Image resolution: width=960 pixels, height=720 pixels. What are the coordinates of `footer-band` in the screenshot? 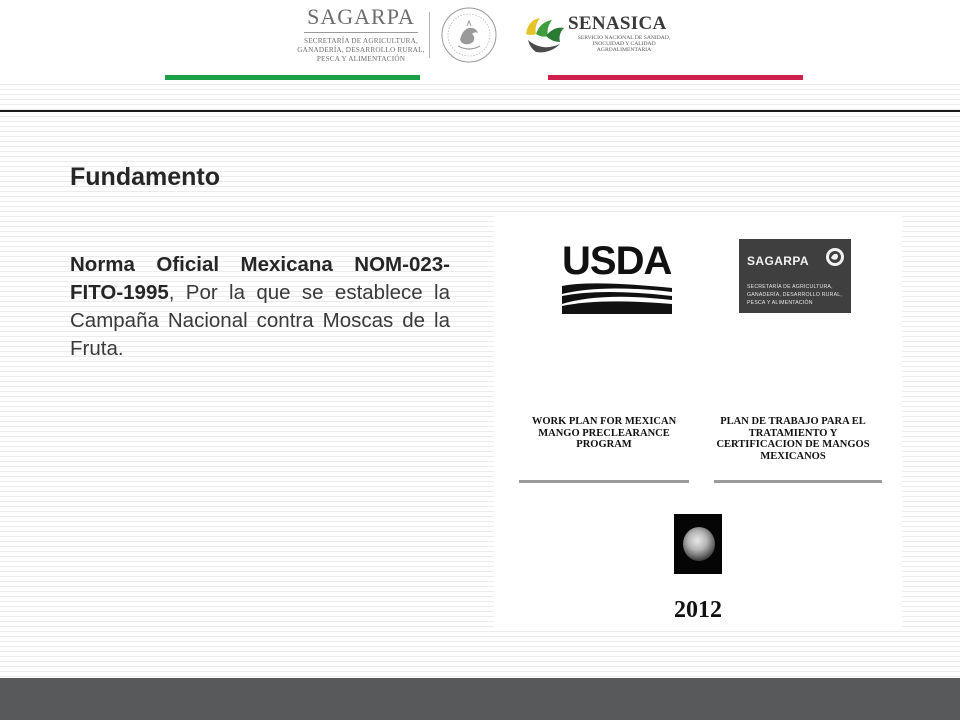 It's located at (480, 699).